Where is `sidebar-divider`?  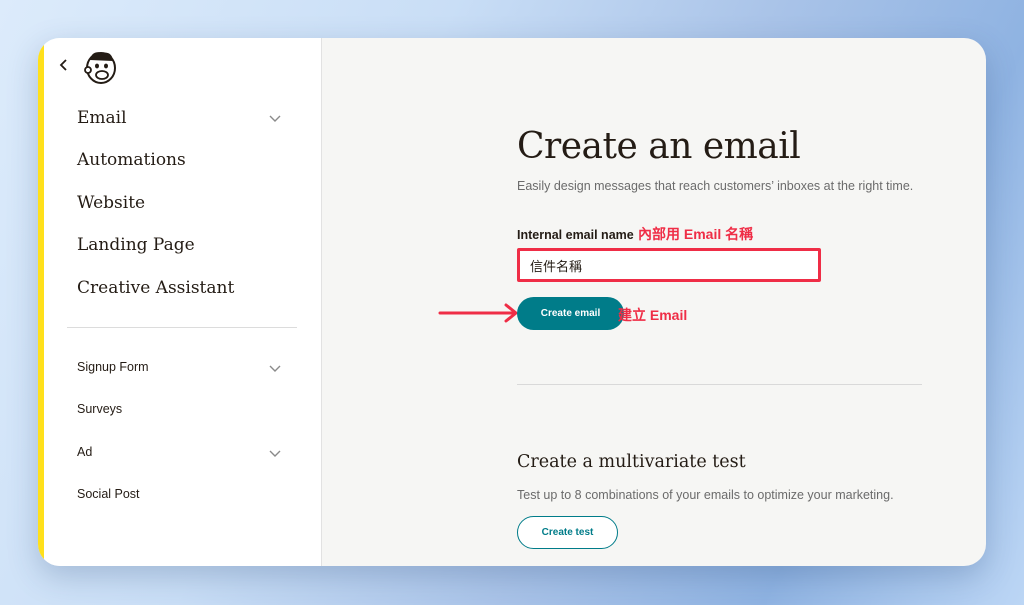 sidebar-divider is located at coordinates (182, 327).